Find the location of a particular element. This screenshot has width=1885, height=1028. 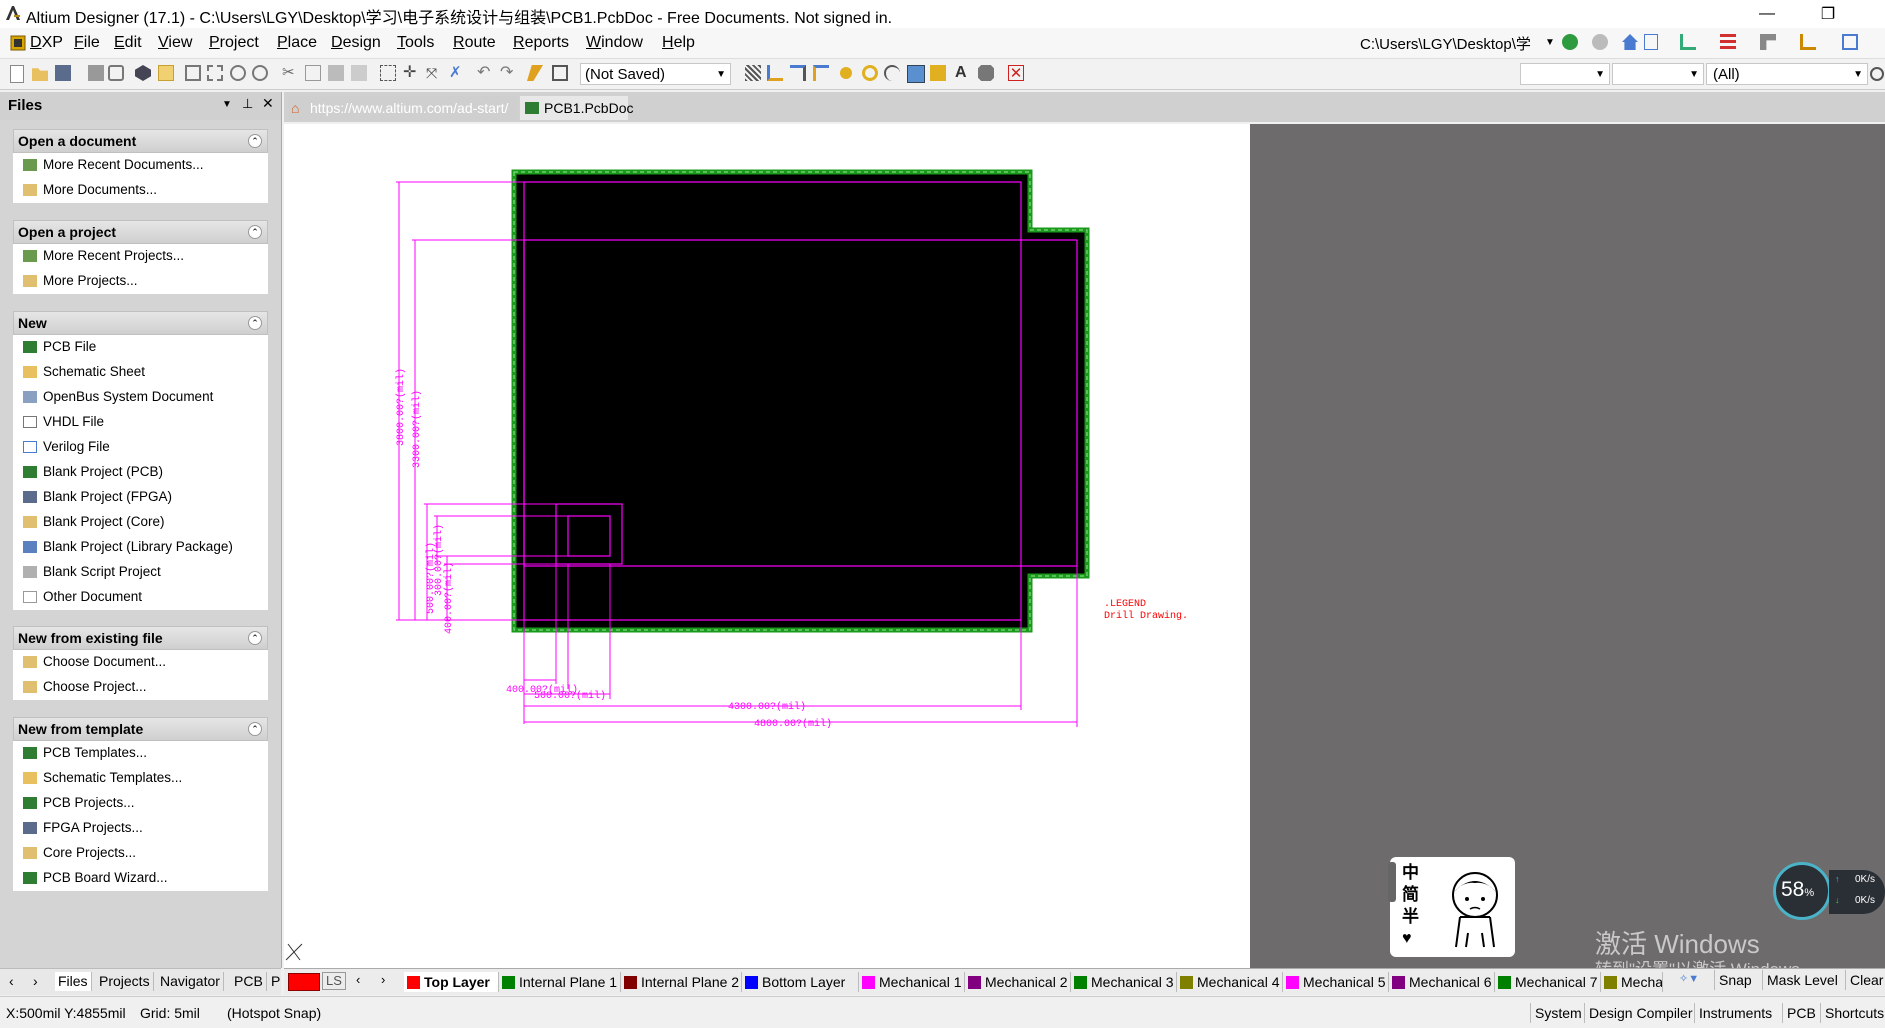

layer-tab: Mechanical 4 is located at coordinates (1230, 982).